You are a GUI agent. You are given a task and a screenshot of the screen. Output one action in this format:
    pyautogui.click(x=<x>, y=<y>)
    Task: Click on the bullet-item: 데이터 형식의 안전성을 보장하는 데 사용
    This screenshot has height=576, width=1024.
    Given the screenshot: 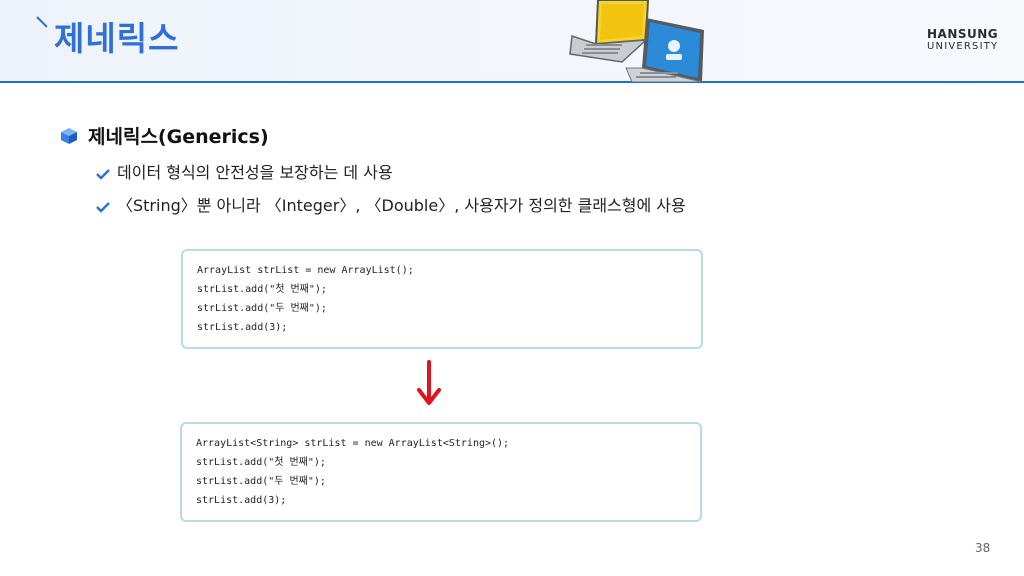 What is the action you would take?
    pyautogui.click(x=255, y=172)
    